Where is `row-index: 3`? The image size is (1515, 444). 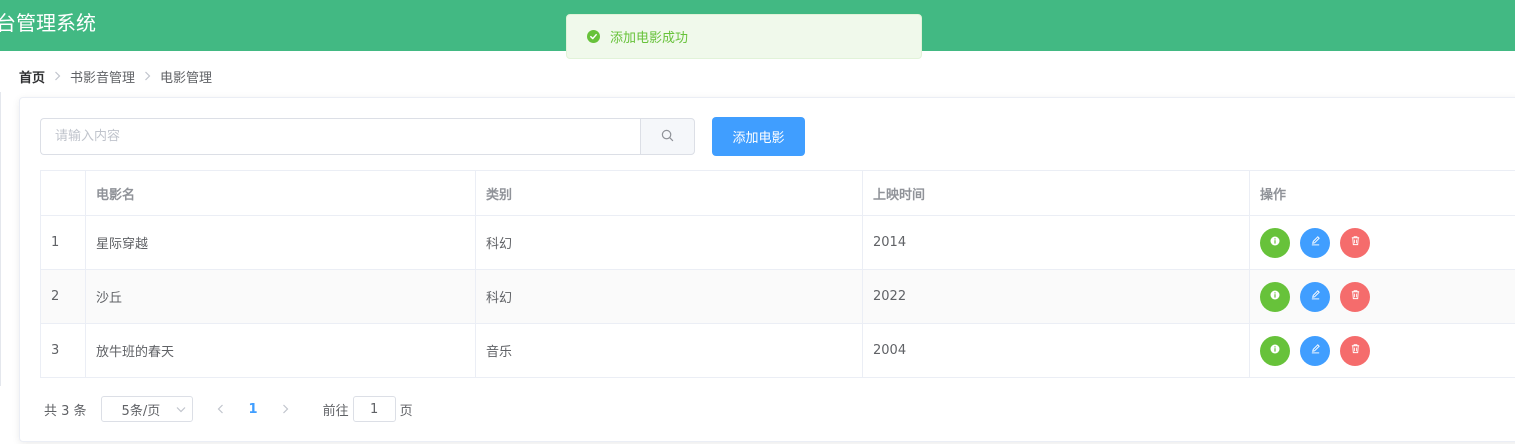
row-index: 3 is located at coordinates (63, 350).